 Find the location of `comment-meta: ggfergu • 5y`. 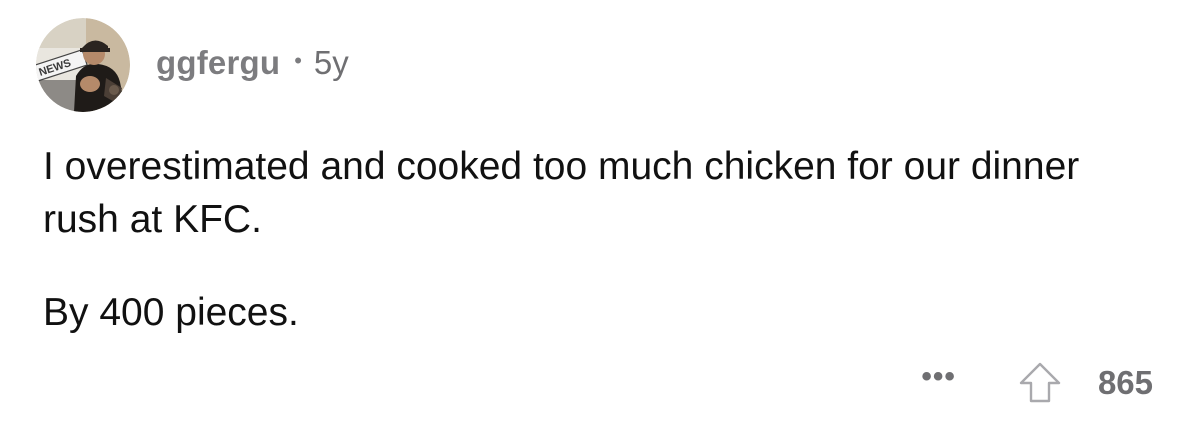

comment-meta: ggfergu • 5y is located at coordinates (252, 63).